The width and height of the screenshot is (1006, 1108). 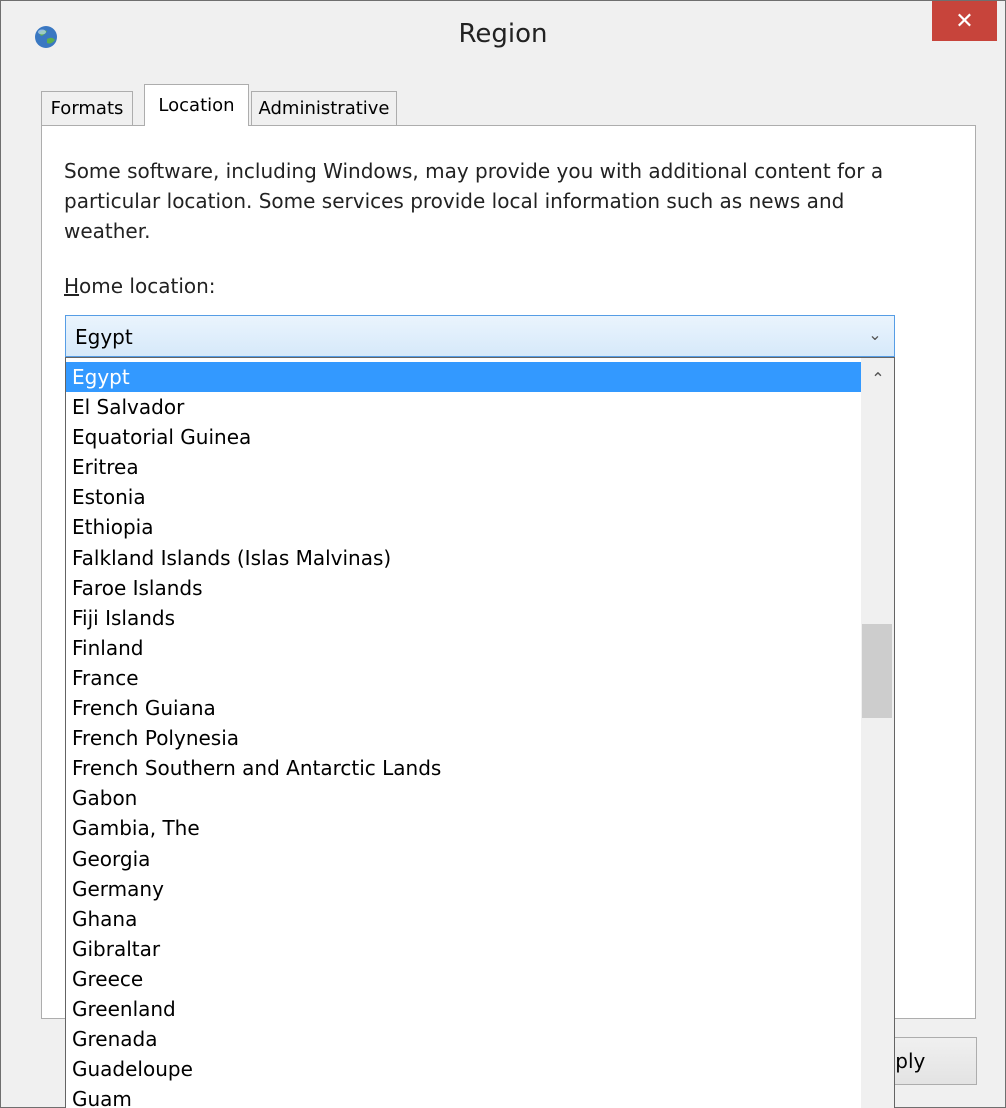 What do you see at coordinates (463, 618) in the screenshot?
I see `list-item: Fiji Islands` at bounding box center [463, 618].